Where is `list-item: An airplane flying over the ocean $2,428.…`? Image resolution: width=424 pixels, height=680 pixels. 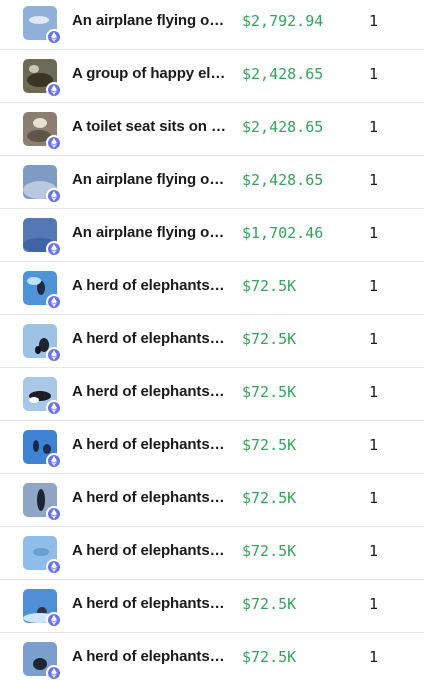
list-item: An airplane flying over the ocean $2,428.… is located at coordinates (212, 183).